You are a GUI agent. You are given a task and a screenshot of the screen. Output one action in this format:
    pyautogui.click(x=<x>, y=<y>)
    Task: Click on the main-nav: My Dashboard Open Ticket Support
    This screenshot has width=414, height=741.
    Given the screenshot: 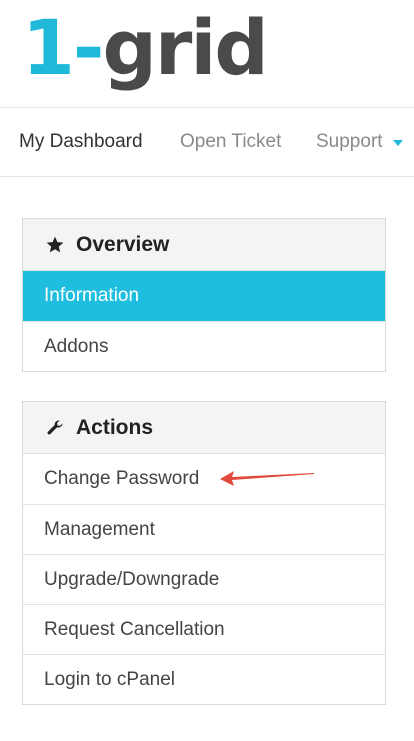 What is the action you would take?
    pyautogui.click(x=207, y=142)
    